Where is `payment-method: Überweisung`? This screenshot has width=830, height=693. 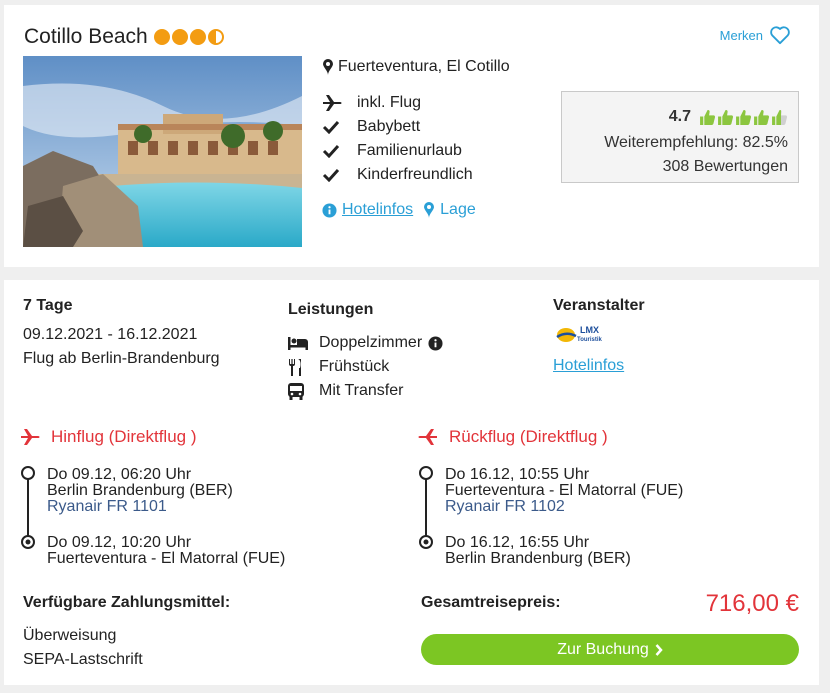
payment-method: Überweisung is located at coordinates (70, 635).